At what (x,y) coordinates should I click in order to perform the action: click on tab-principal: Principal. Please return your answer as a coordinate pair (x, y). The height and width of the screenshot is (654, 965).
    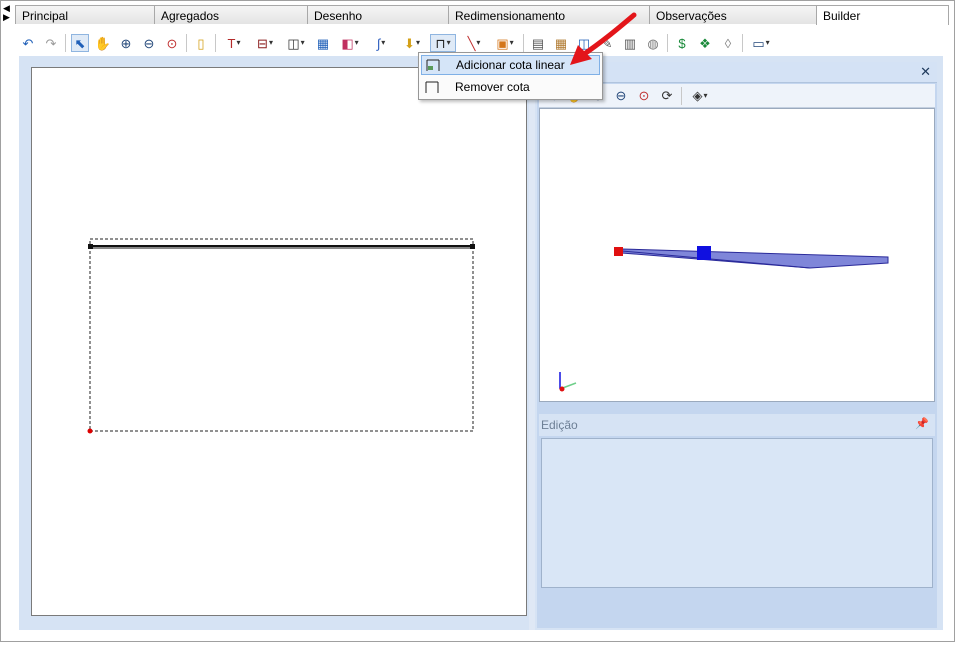
    Looking at the image, I should click on (85, 14).